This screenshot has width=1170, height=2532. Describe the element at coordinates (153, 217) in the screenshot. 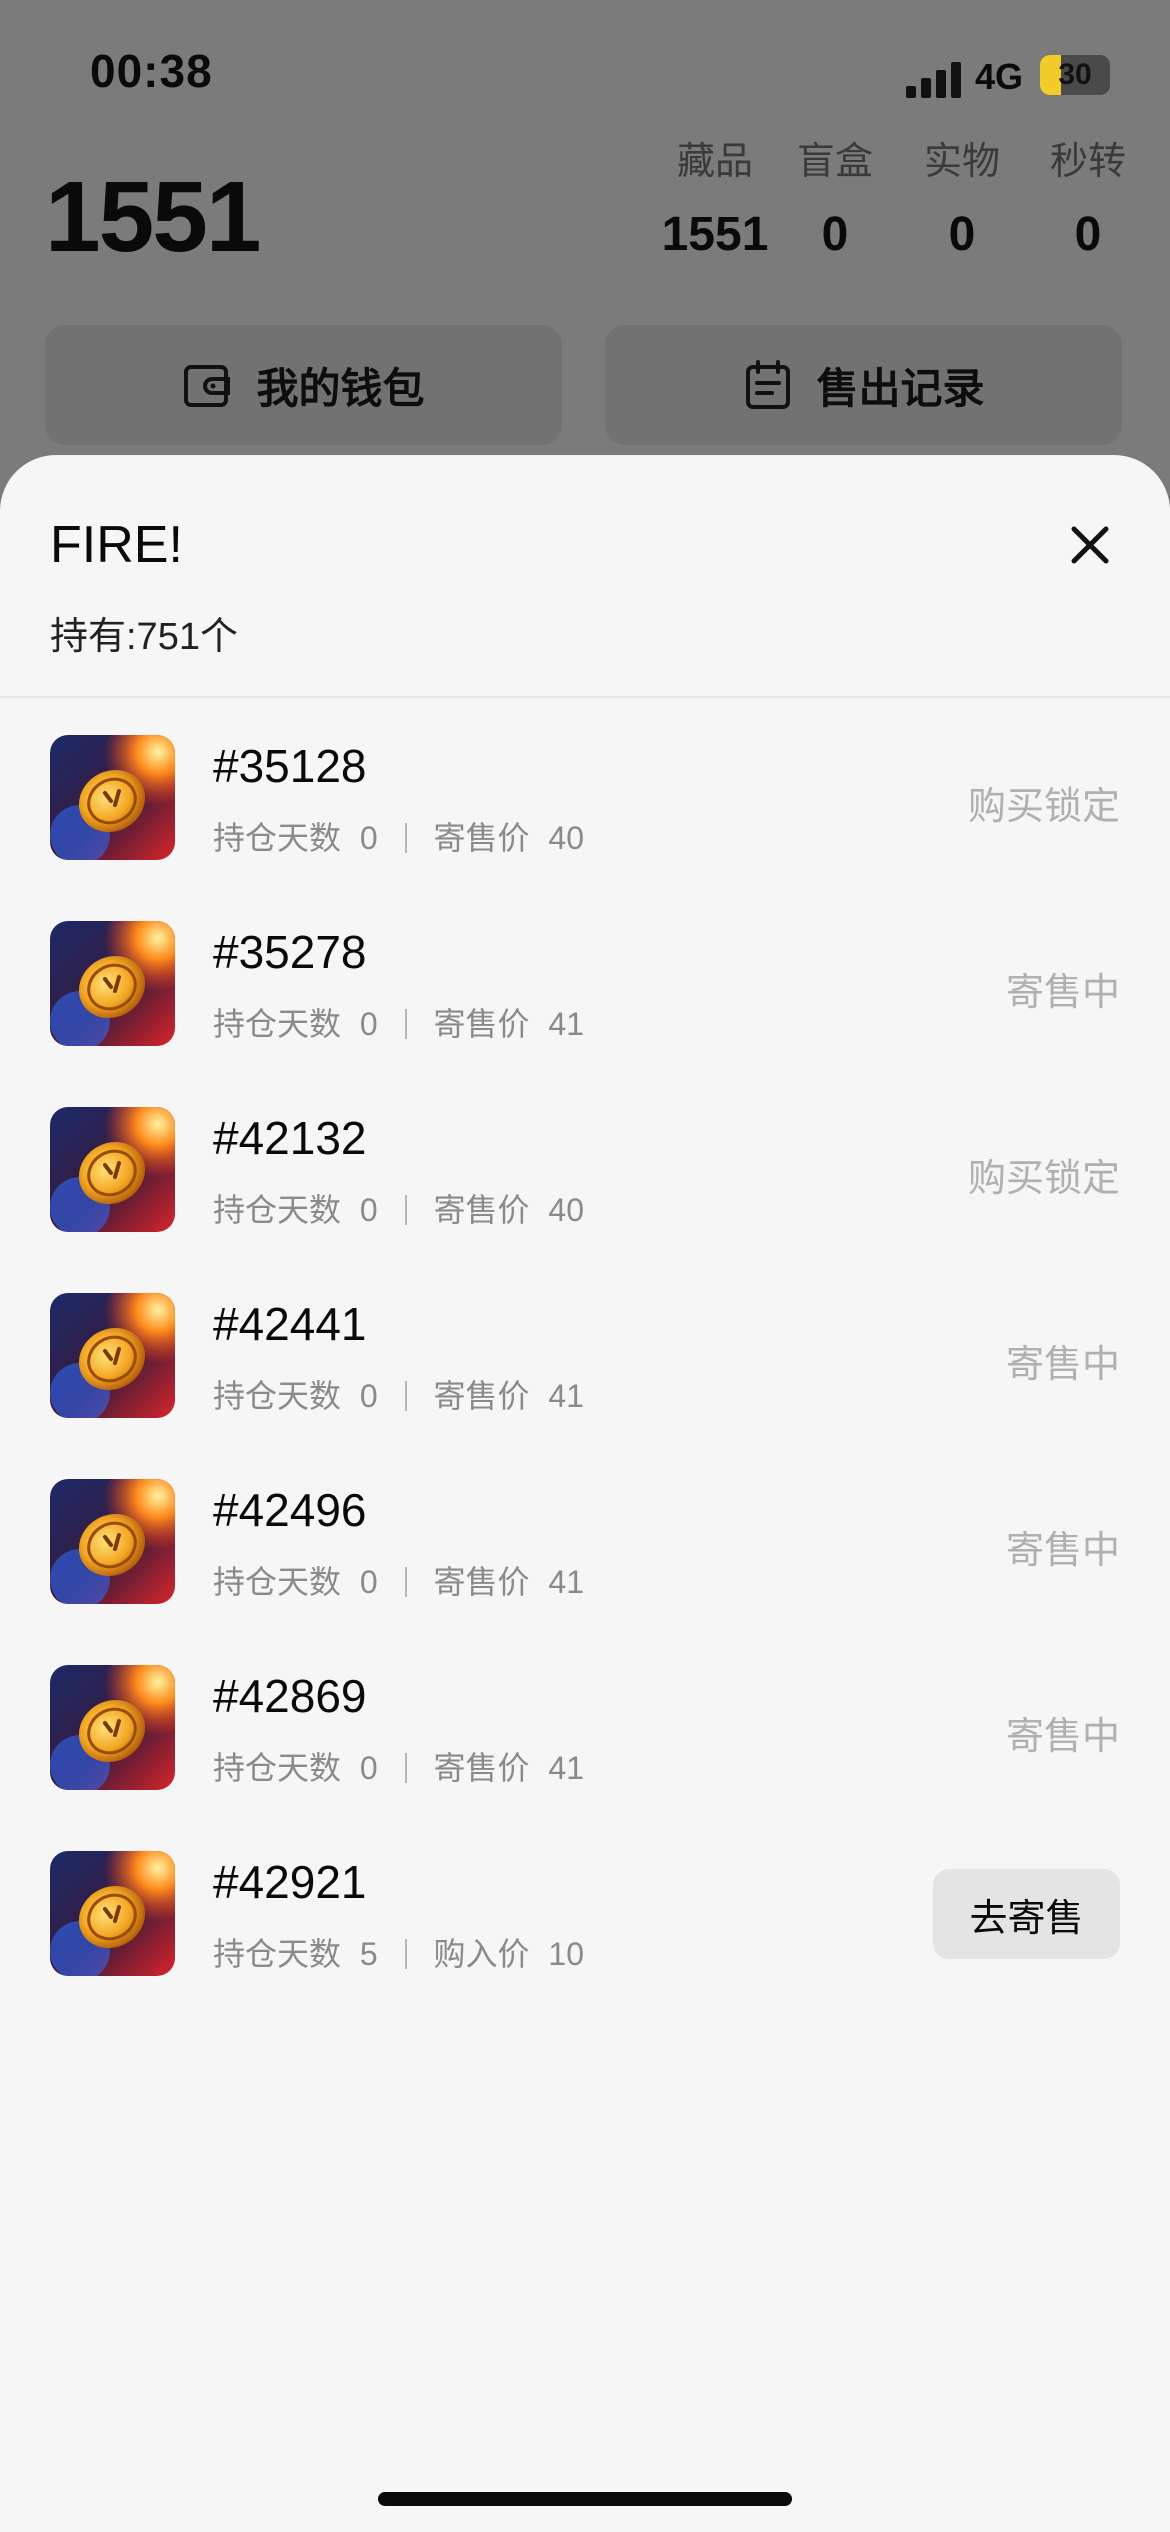

I see `collection-total: 1551` at that location.